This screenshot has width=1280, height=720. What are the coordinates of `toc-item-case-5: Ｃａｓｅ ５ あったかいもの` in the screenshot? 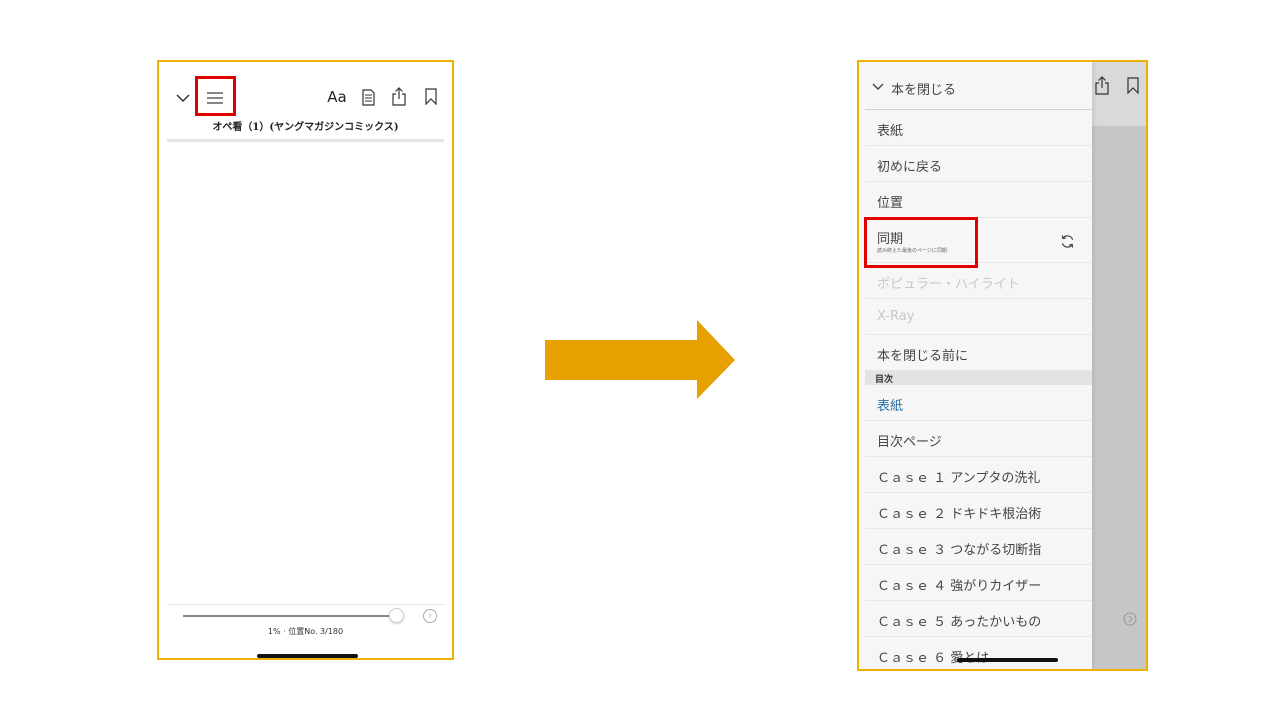 It's located at (978, 619).